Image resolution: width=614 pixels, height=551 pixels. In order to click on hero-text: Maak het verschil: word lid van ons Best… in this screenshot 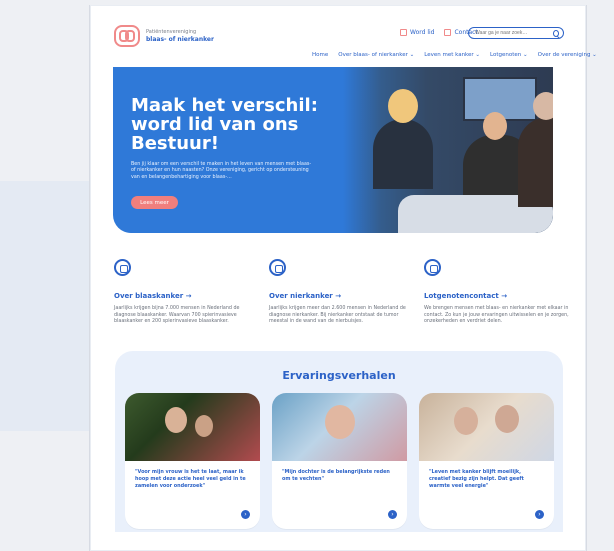, I will do `click(241, 138)`.